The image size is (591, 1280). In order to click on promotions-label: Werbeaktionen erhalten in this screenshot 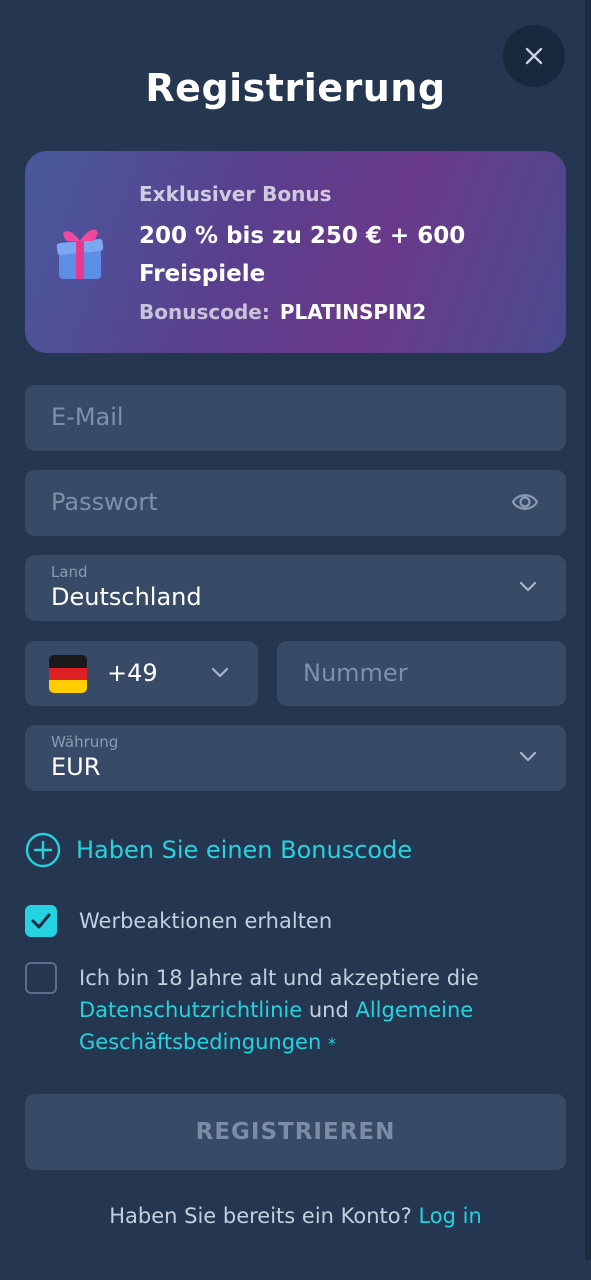, I will do `click(206, 921)`.